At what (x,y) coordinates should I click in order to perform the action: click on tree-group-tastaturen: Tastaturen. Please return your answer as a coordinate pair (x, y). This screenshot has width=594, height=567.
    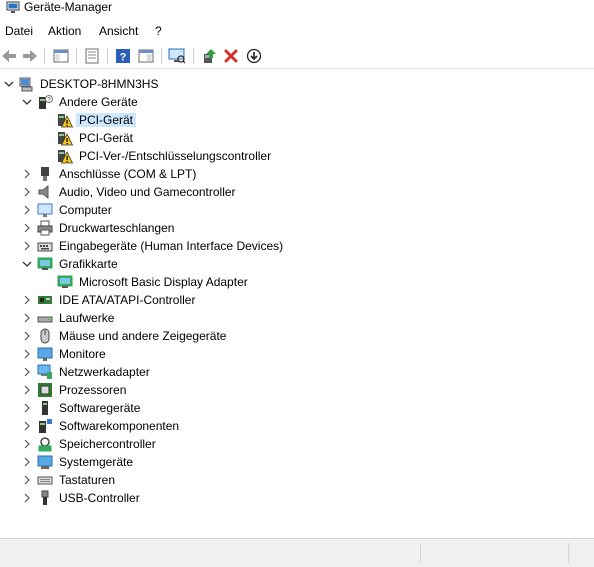
    Looking at the image, I should click on (297, 480).